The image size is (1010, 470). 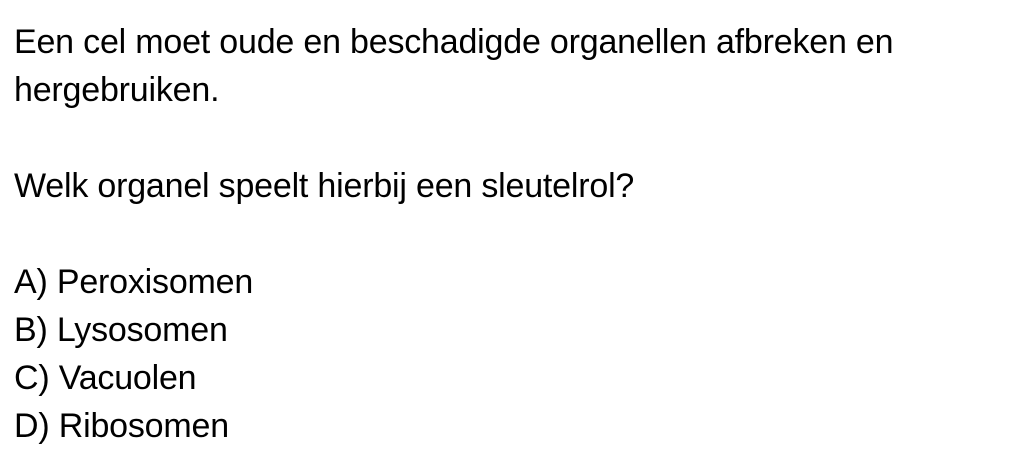 What do you see at coordinates (506, 282) in the screenshot?
I see `answer-option-a: A) Peroxisomen` at bounding box center [506, 282].